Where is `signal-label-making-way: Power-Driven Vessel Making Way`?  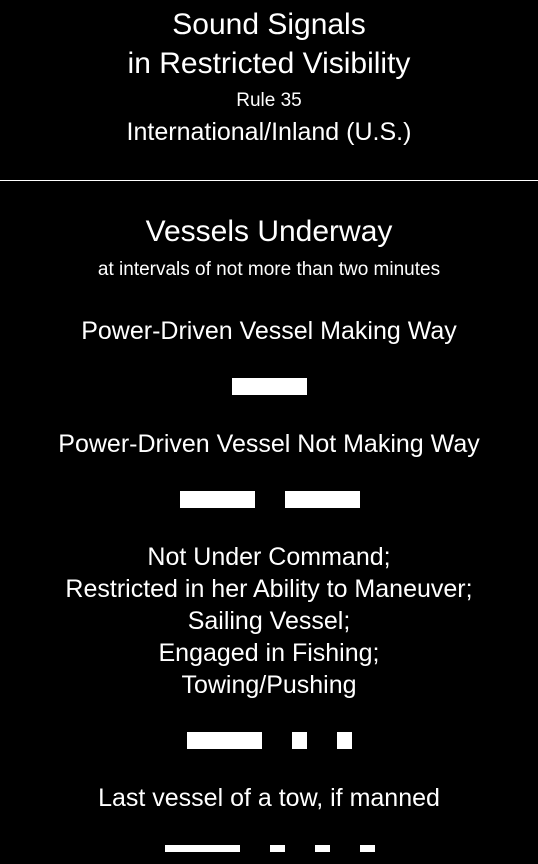
signal-label-making-way: Power-Driven Vessel Making Way is located at coordinates (269, 331).